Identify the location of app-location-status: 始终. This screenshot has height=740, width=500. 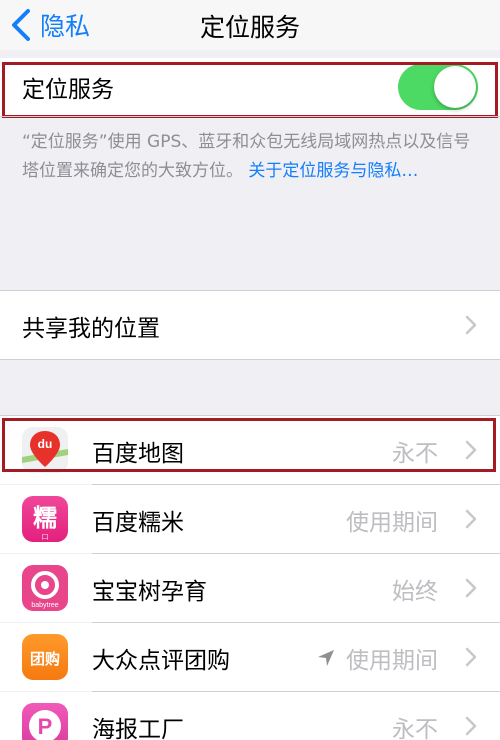
(415, 592).